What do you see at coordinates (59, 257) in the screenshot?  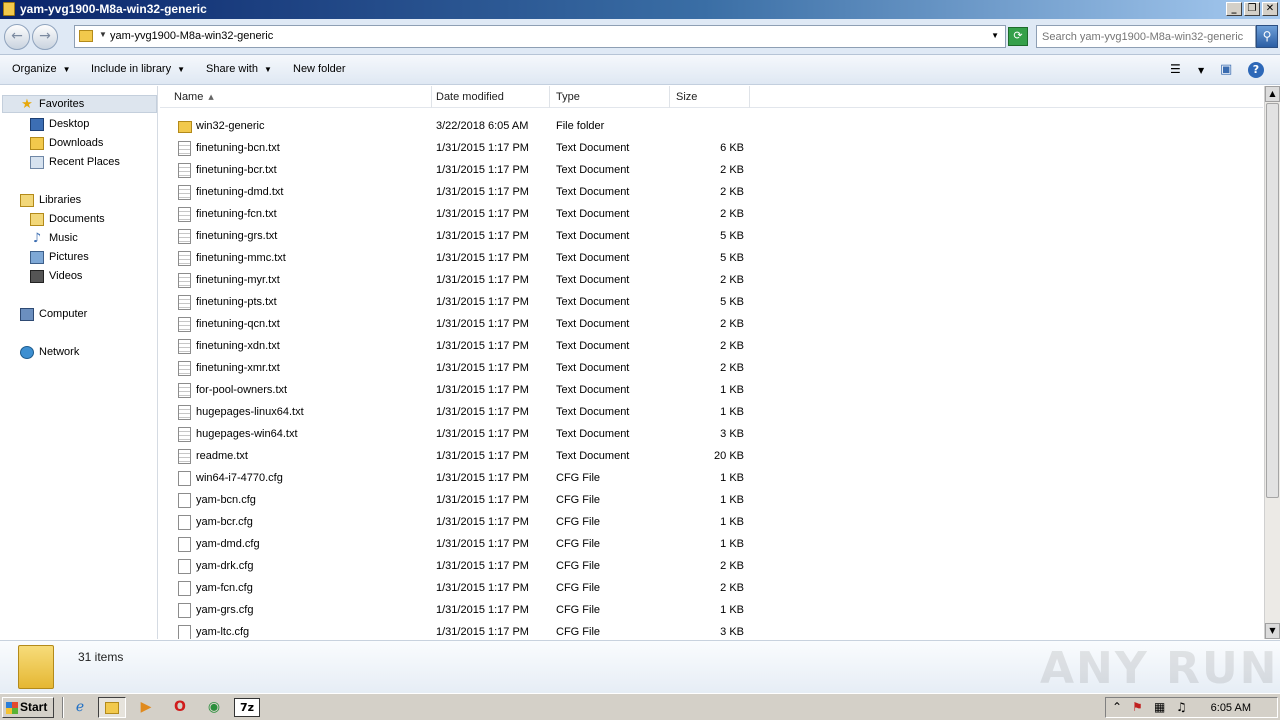 I see `nav-pictures: Pictures` at bounding box center [59, 257].